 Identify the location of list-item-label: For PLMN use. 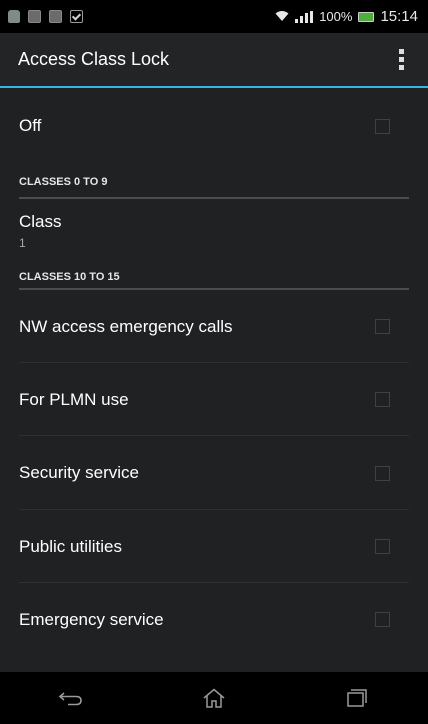
(74, 399).